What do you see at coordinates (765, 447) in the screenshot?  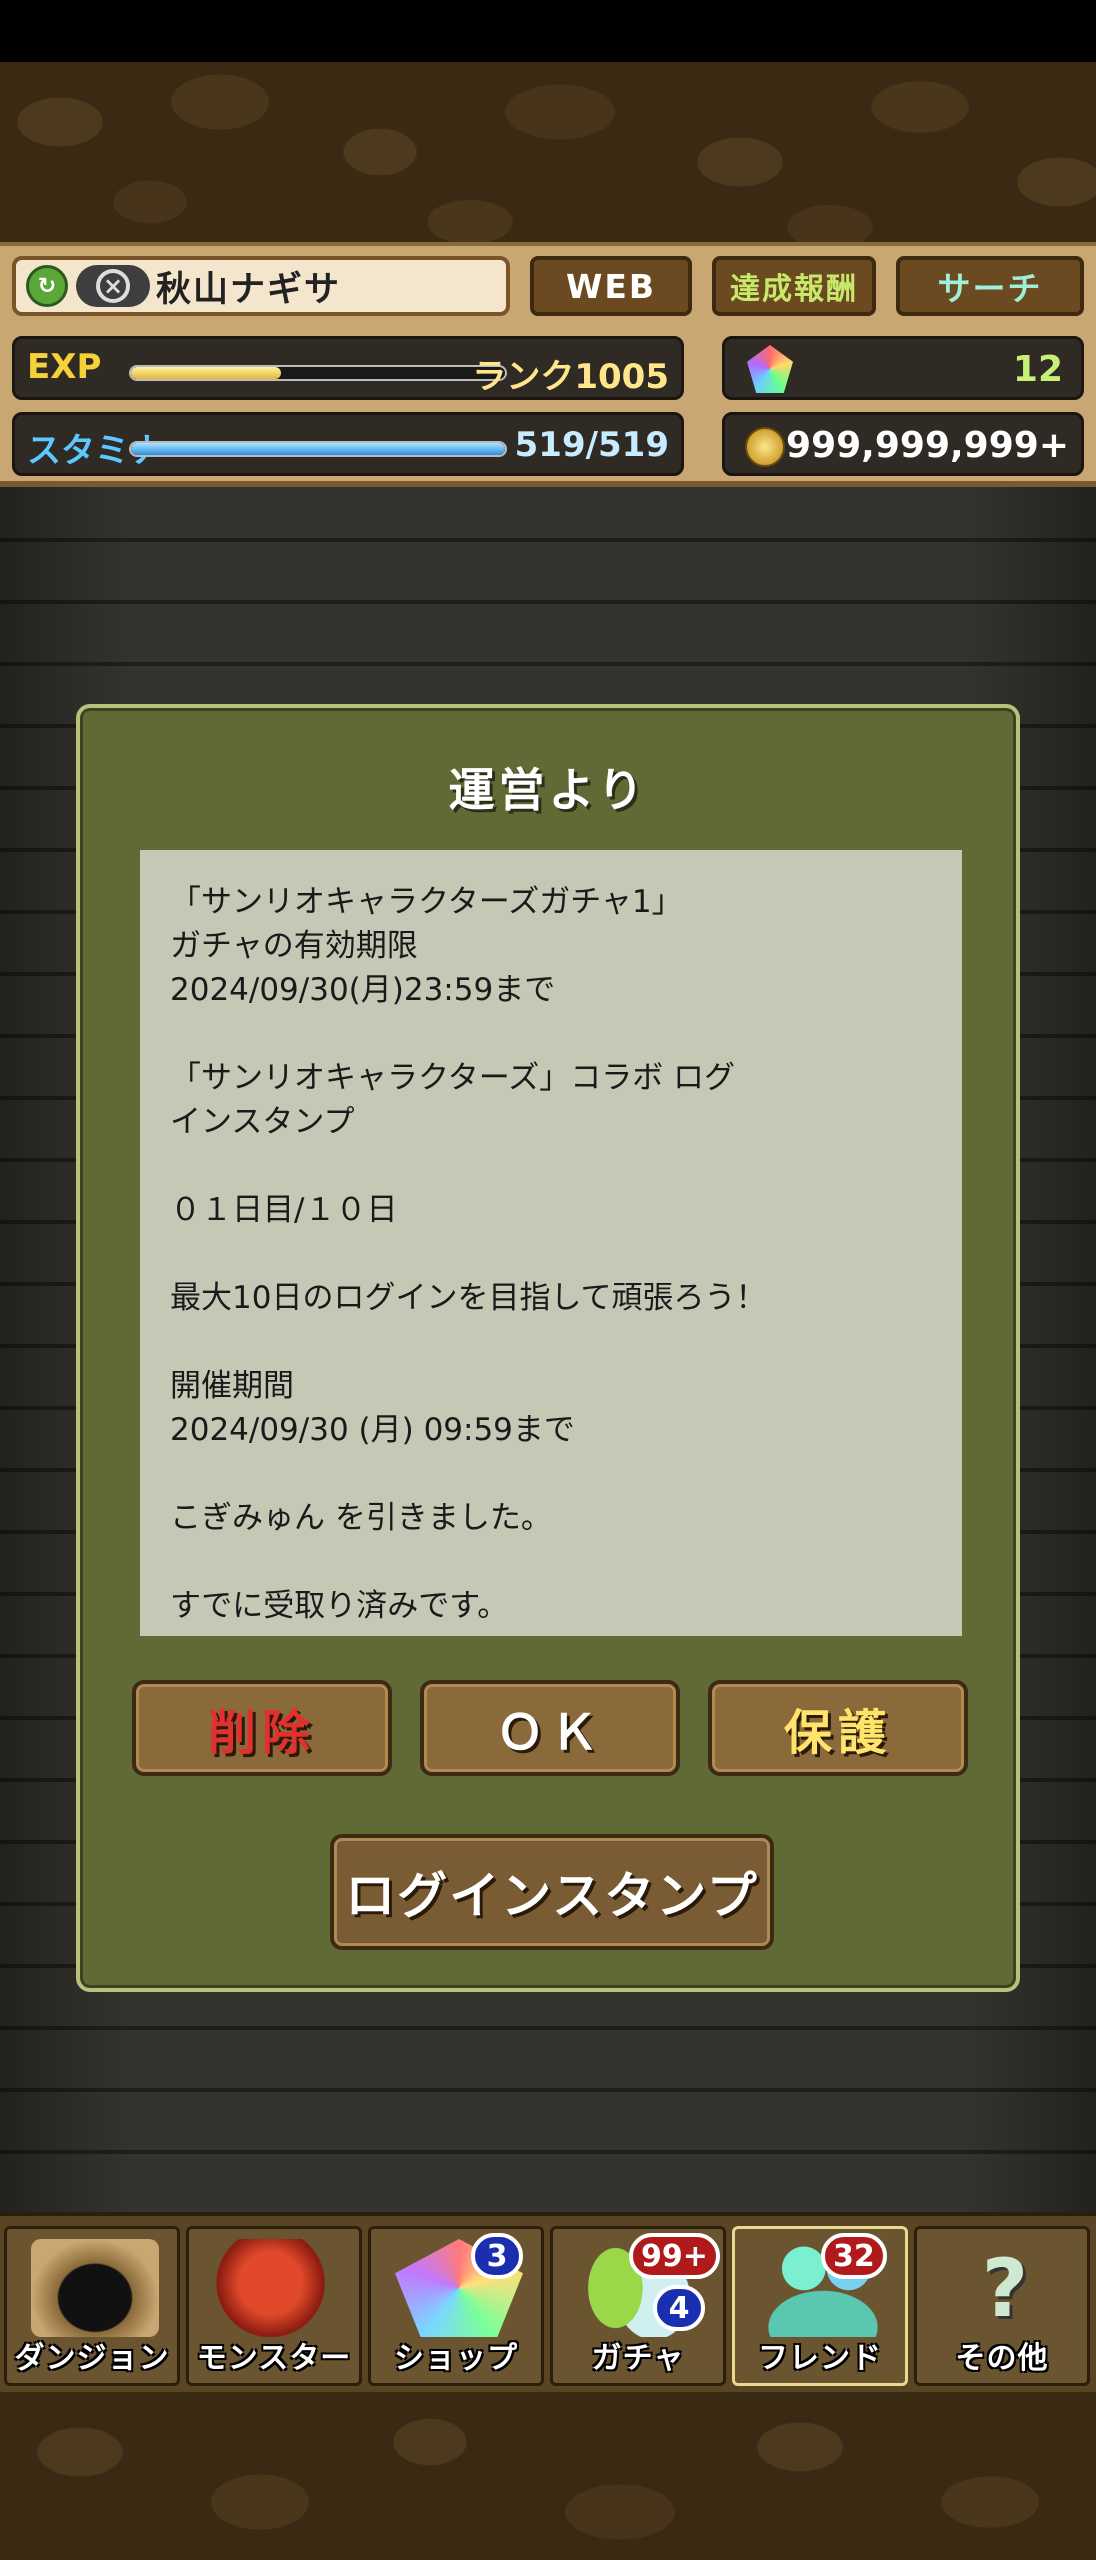 I see `coin-icon` at bounding box center [765, 447].